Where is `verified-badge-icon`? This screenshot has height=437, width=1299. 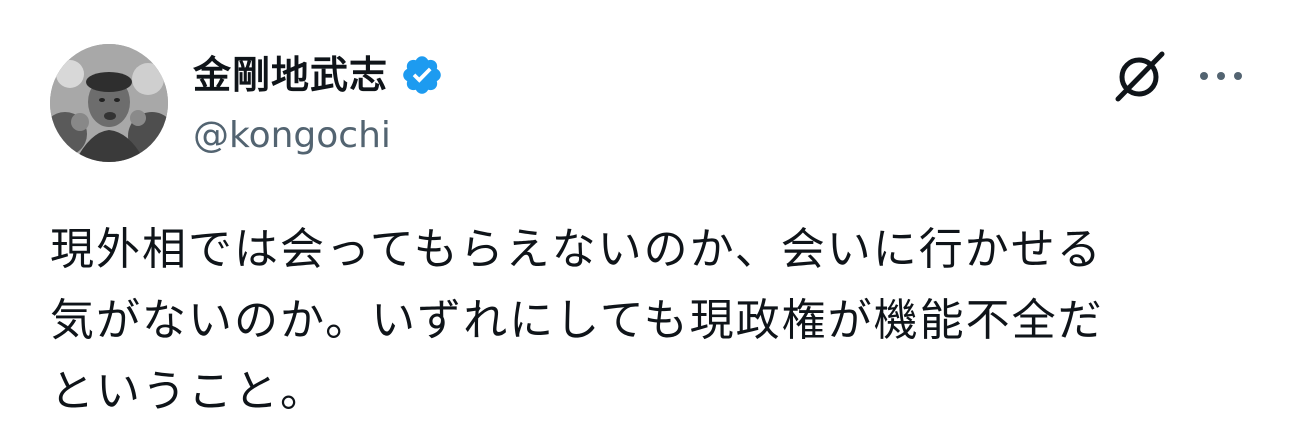 verified-badge-icon is located at coordinates (422, 75).